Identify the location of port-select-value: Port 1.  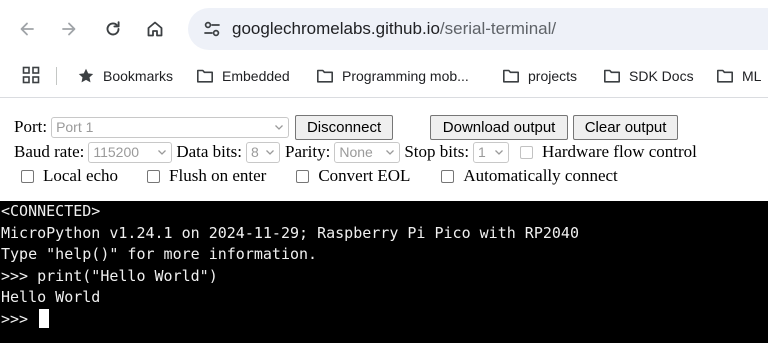
(75, 127).